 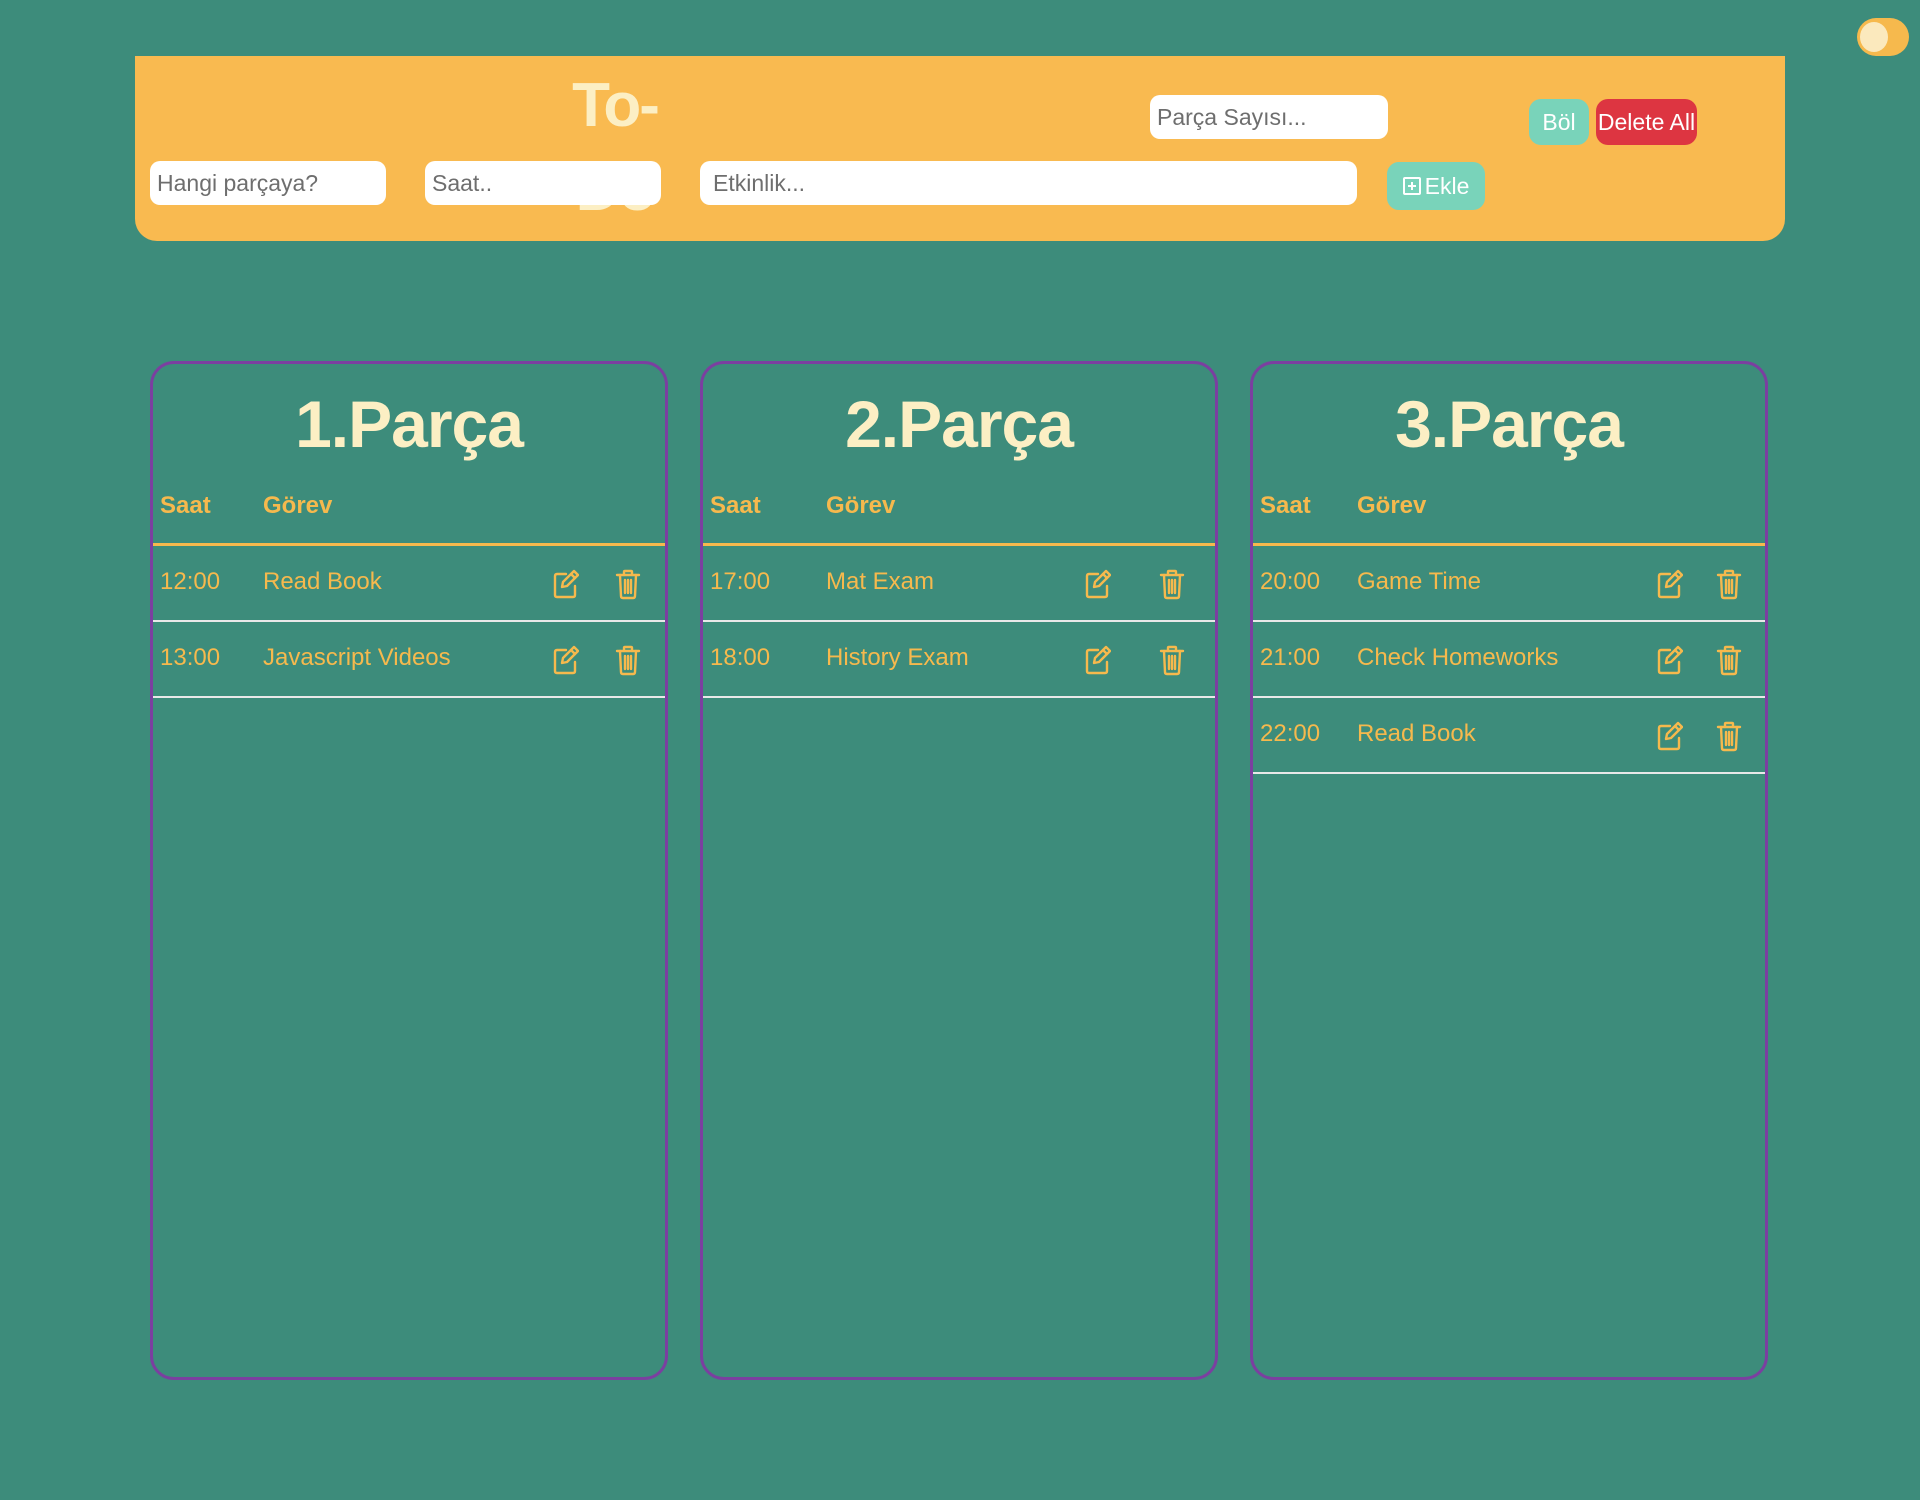 I want to click on table-row: 21:00 Check Homeworks, so click(x=1509, y=660).